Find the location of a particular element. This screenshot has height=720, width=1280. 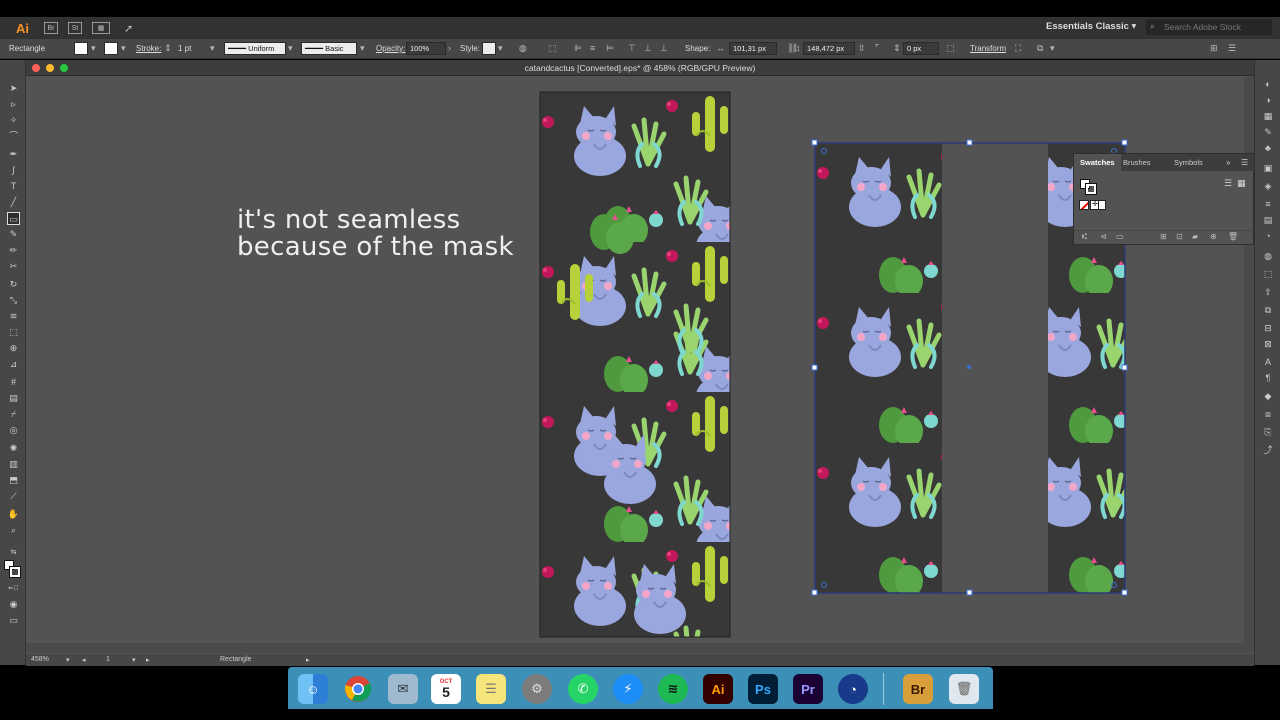

width-field: 101,31 px is located at coordinates (753, 48).